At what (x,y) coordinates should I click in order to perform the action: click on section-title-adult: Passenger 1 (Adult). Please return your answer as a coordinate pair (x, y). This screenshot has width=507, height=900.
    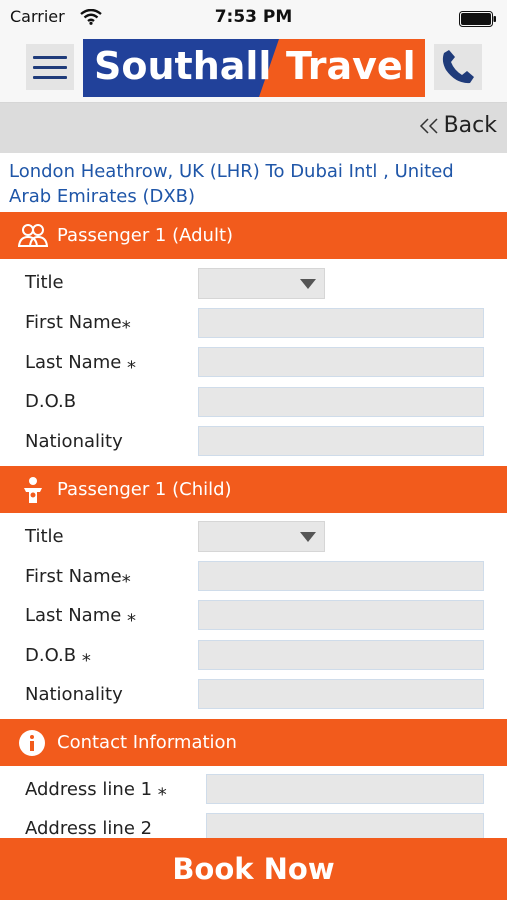
    Looking at the image, I should click on (145, 235).